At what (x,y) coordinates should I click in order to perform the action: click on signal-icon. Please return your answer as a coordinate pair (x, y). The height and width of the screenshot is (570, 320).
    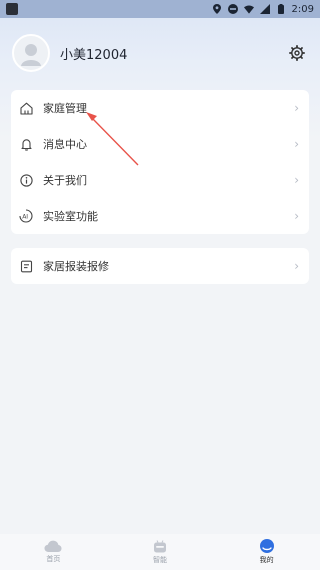
    Looking at the image, I should click on (264, 9).